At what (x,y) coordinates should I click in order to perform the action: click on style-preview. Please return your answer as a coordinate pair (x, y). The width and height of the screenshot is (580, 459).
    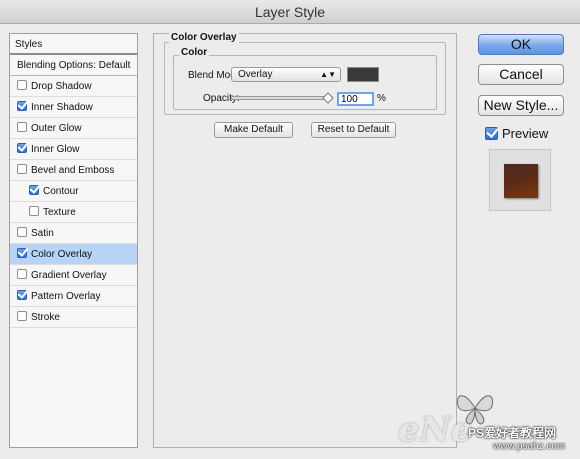
    Looking at the image, I should click on (520, 180).